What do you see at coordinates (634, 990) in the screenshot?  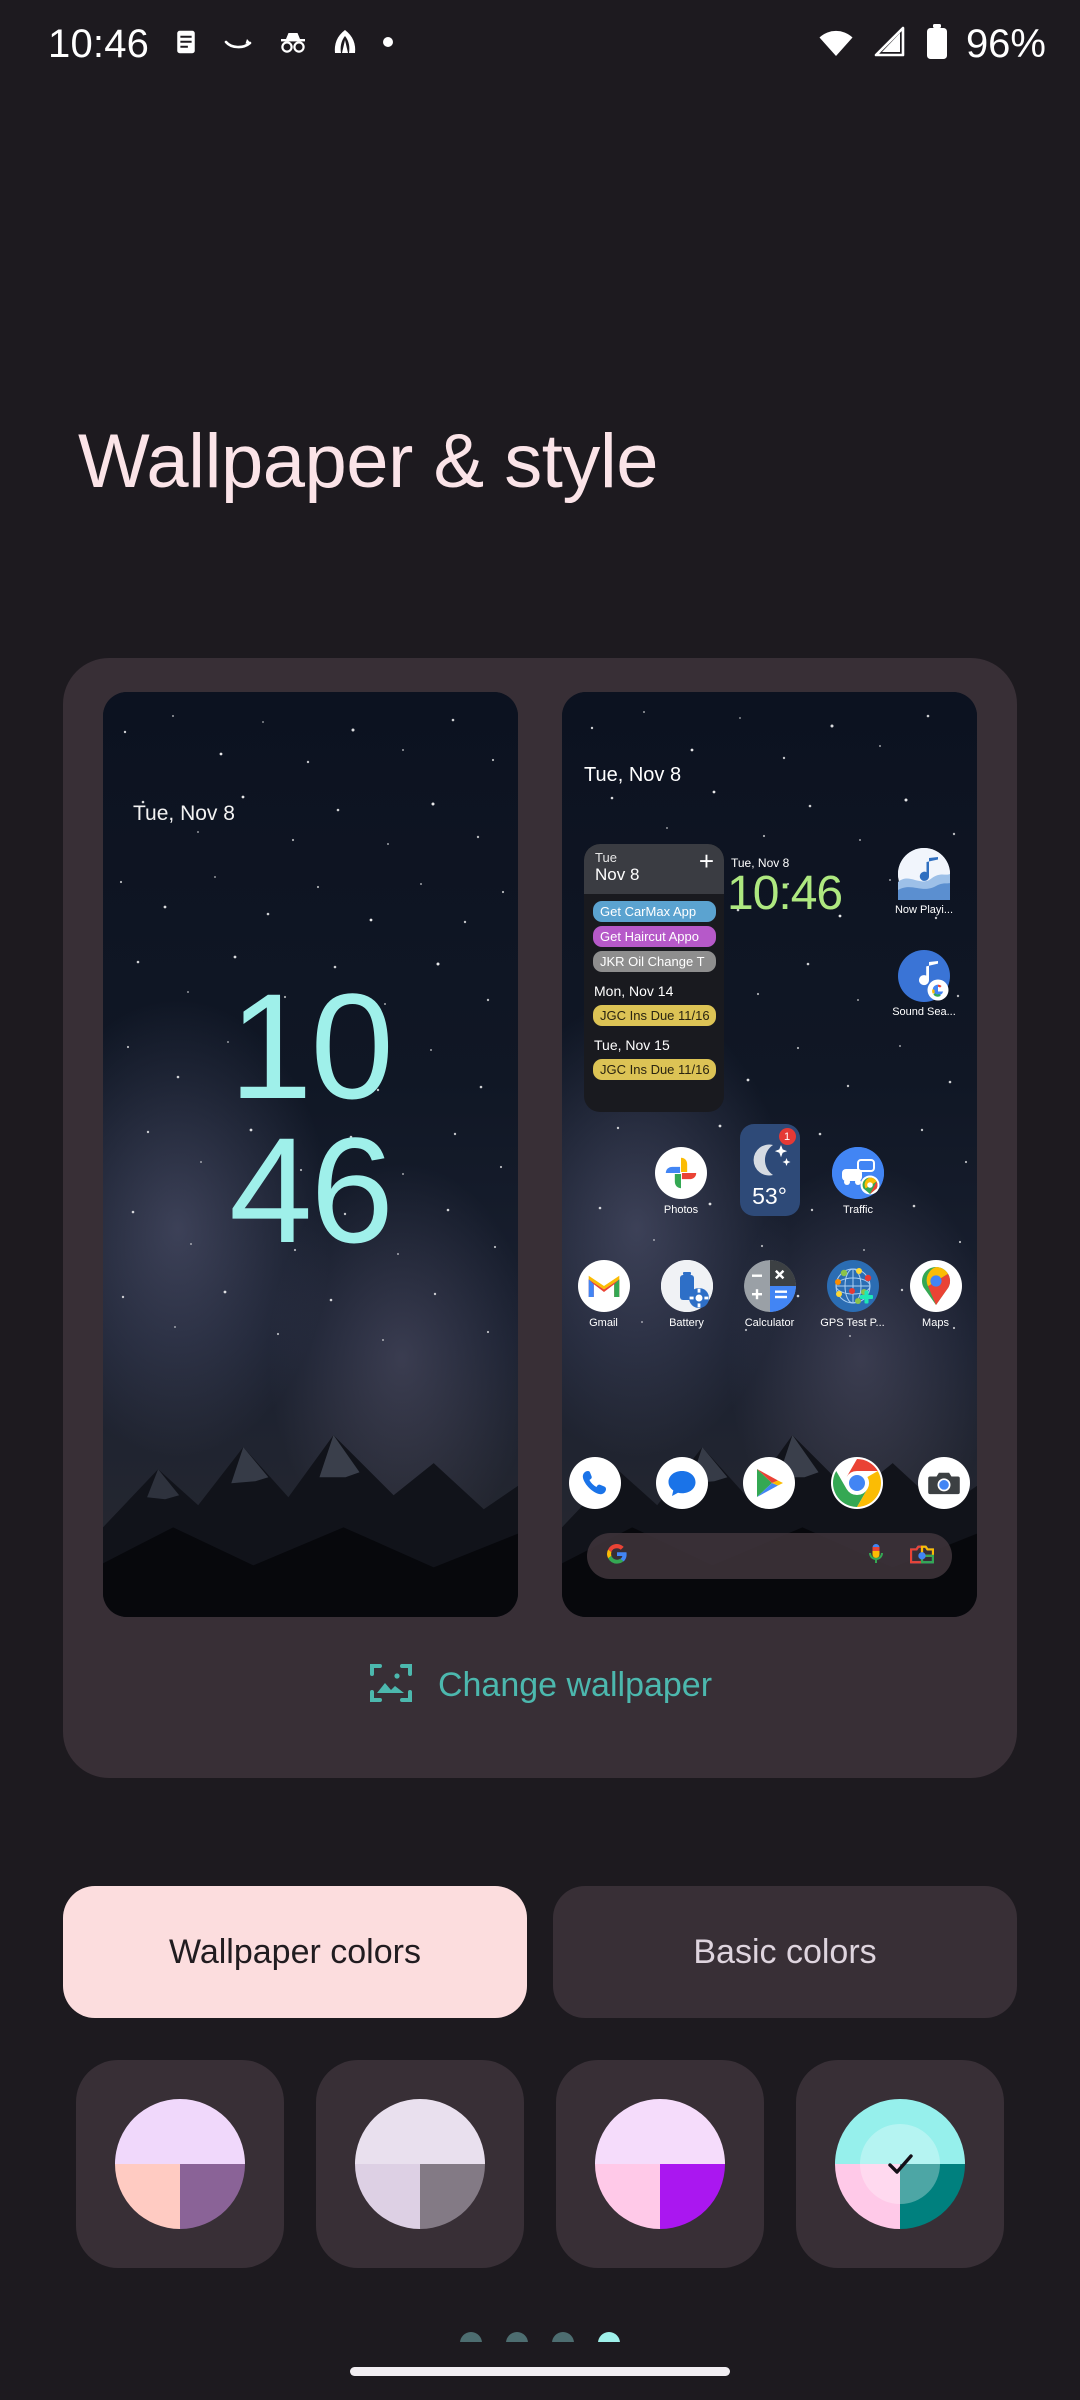 I see `calendar-section-day: Mon, Nov 14` at bounding box center [634, 990].